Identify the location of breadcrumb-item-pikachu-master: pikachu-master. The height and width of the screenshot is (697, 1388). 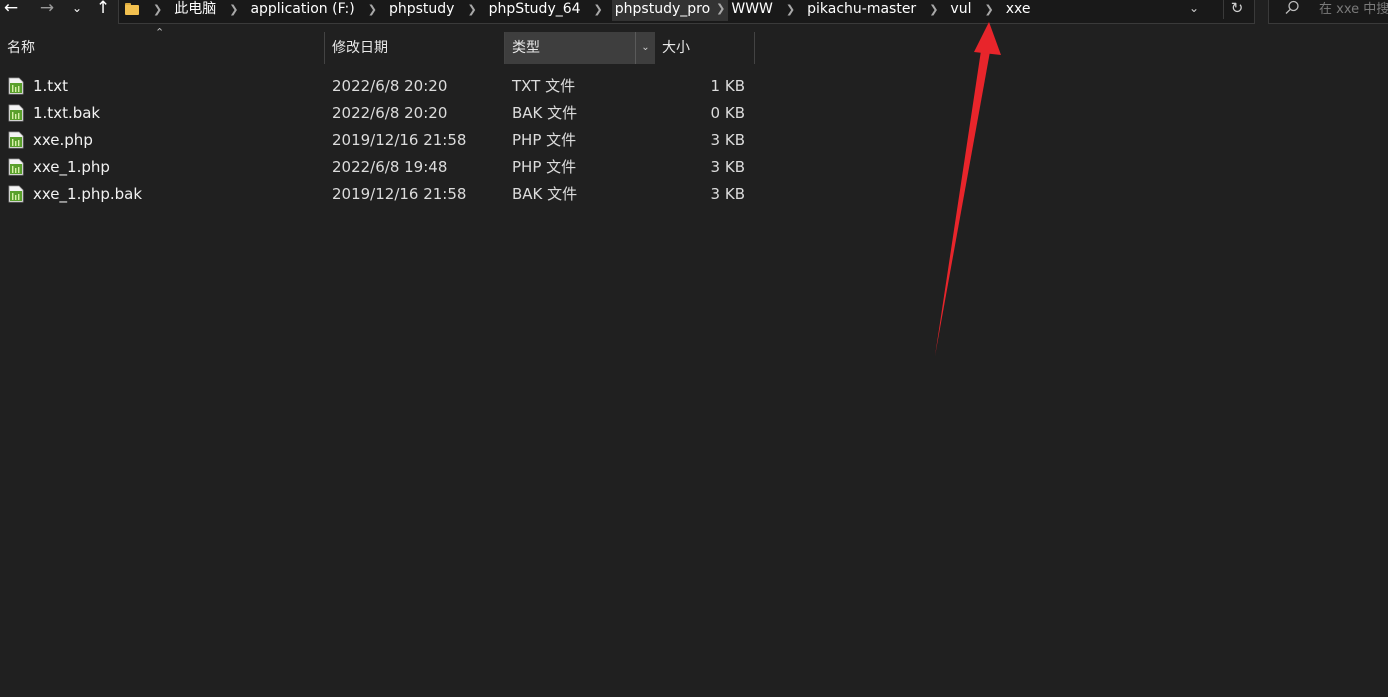
(861, 10).